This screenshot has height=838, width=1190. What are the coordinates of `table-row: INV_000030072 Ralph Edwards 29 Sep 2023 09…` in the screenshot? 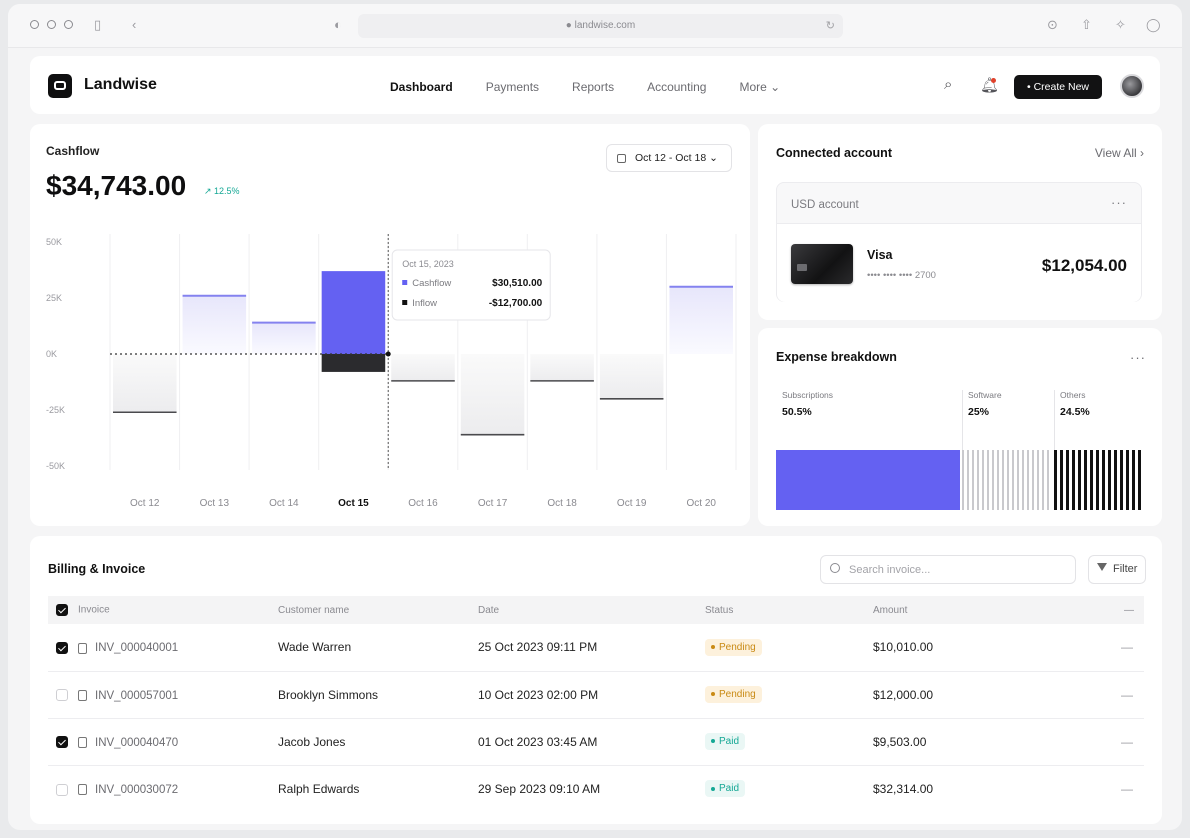 It's located at (596, 788).